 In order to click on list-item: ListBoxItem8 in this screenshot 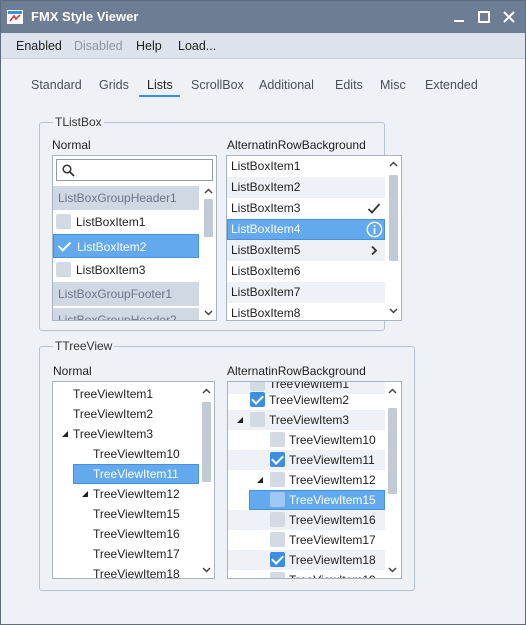, I will do `click(306, 311)`.